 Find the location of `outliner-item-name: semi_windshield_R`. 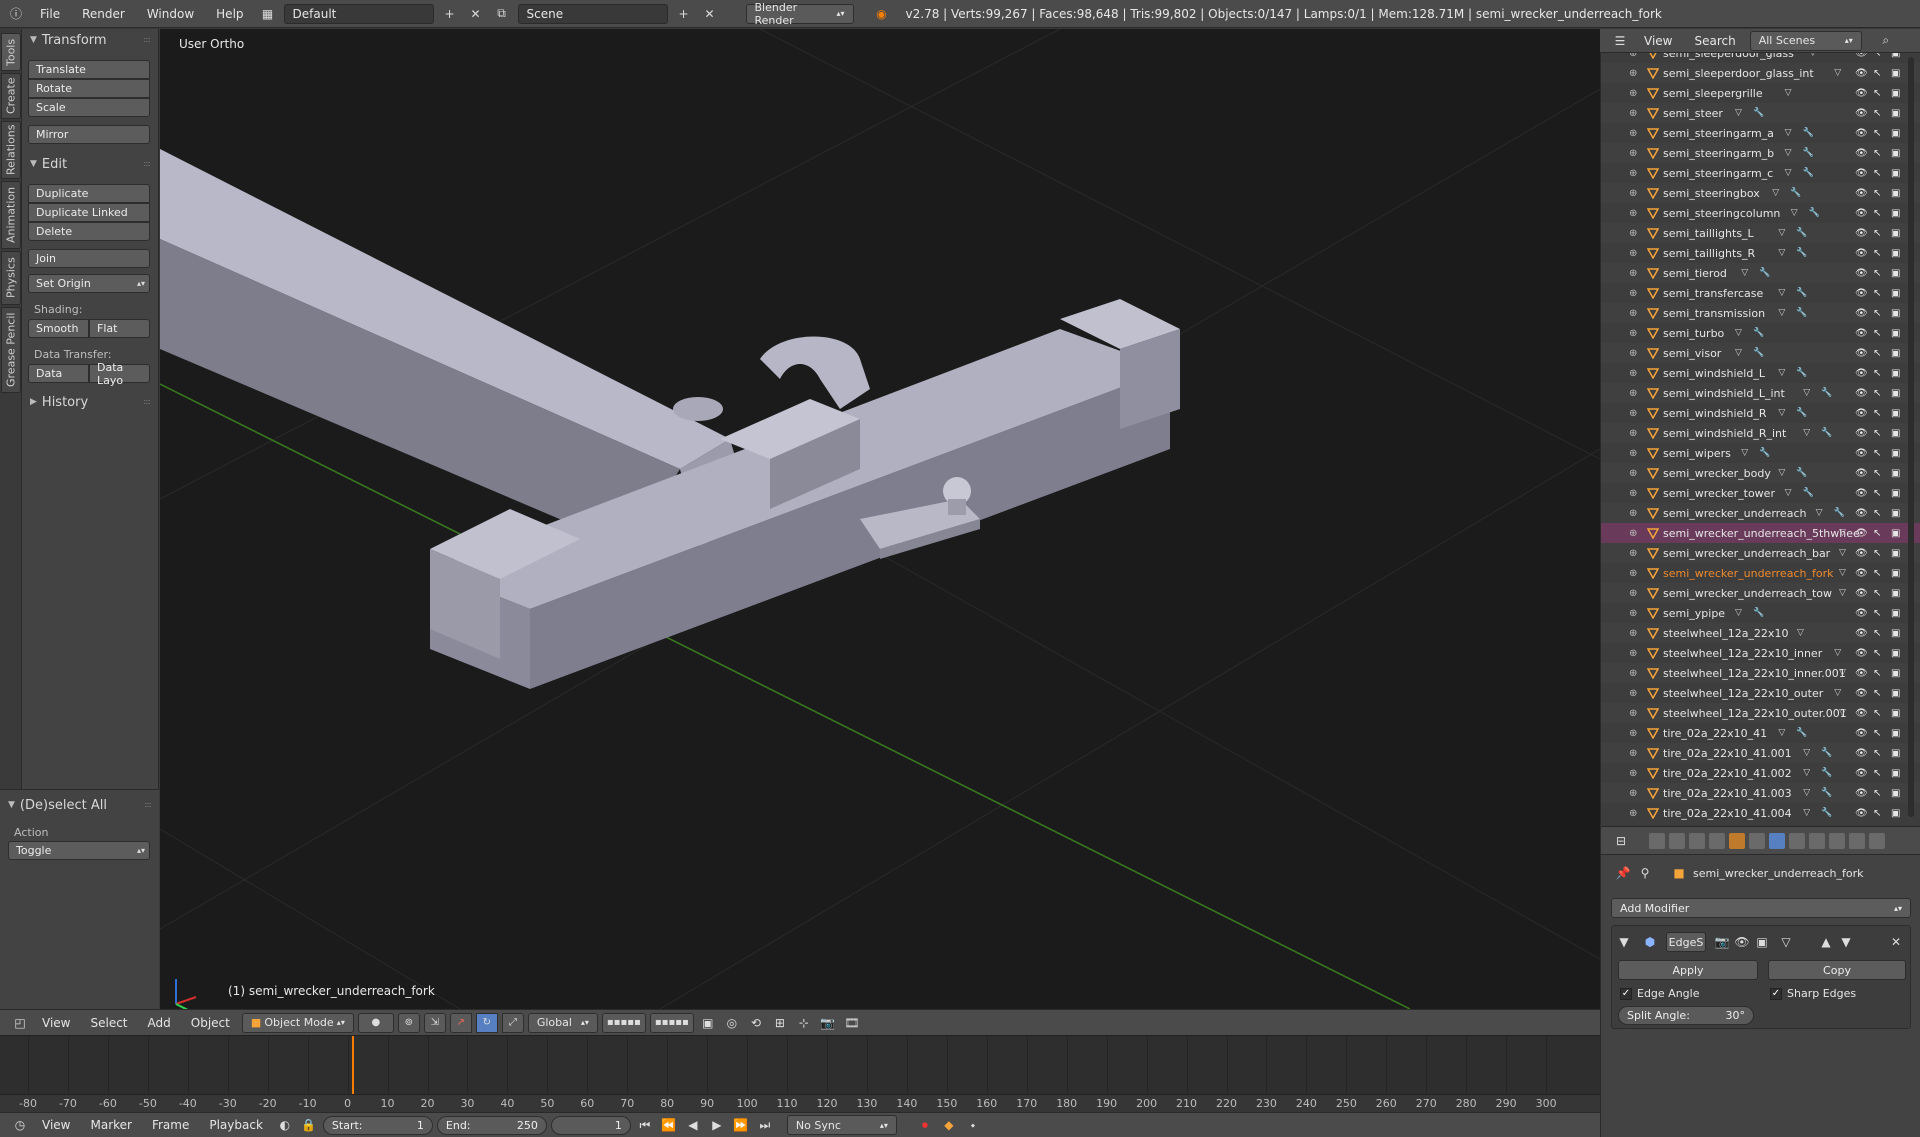

outliner-item-name: semi_windshield_R is located at coordinates (1715, 413).